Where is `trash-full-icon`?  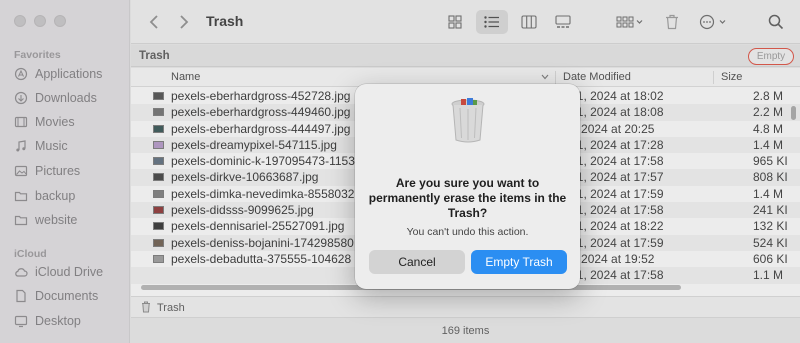 trash-full-icon is located at coordinates (468, 120).